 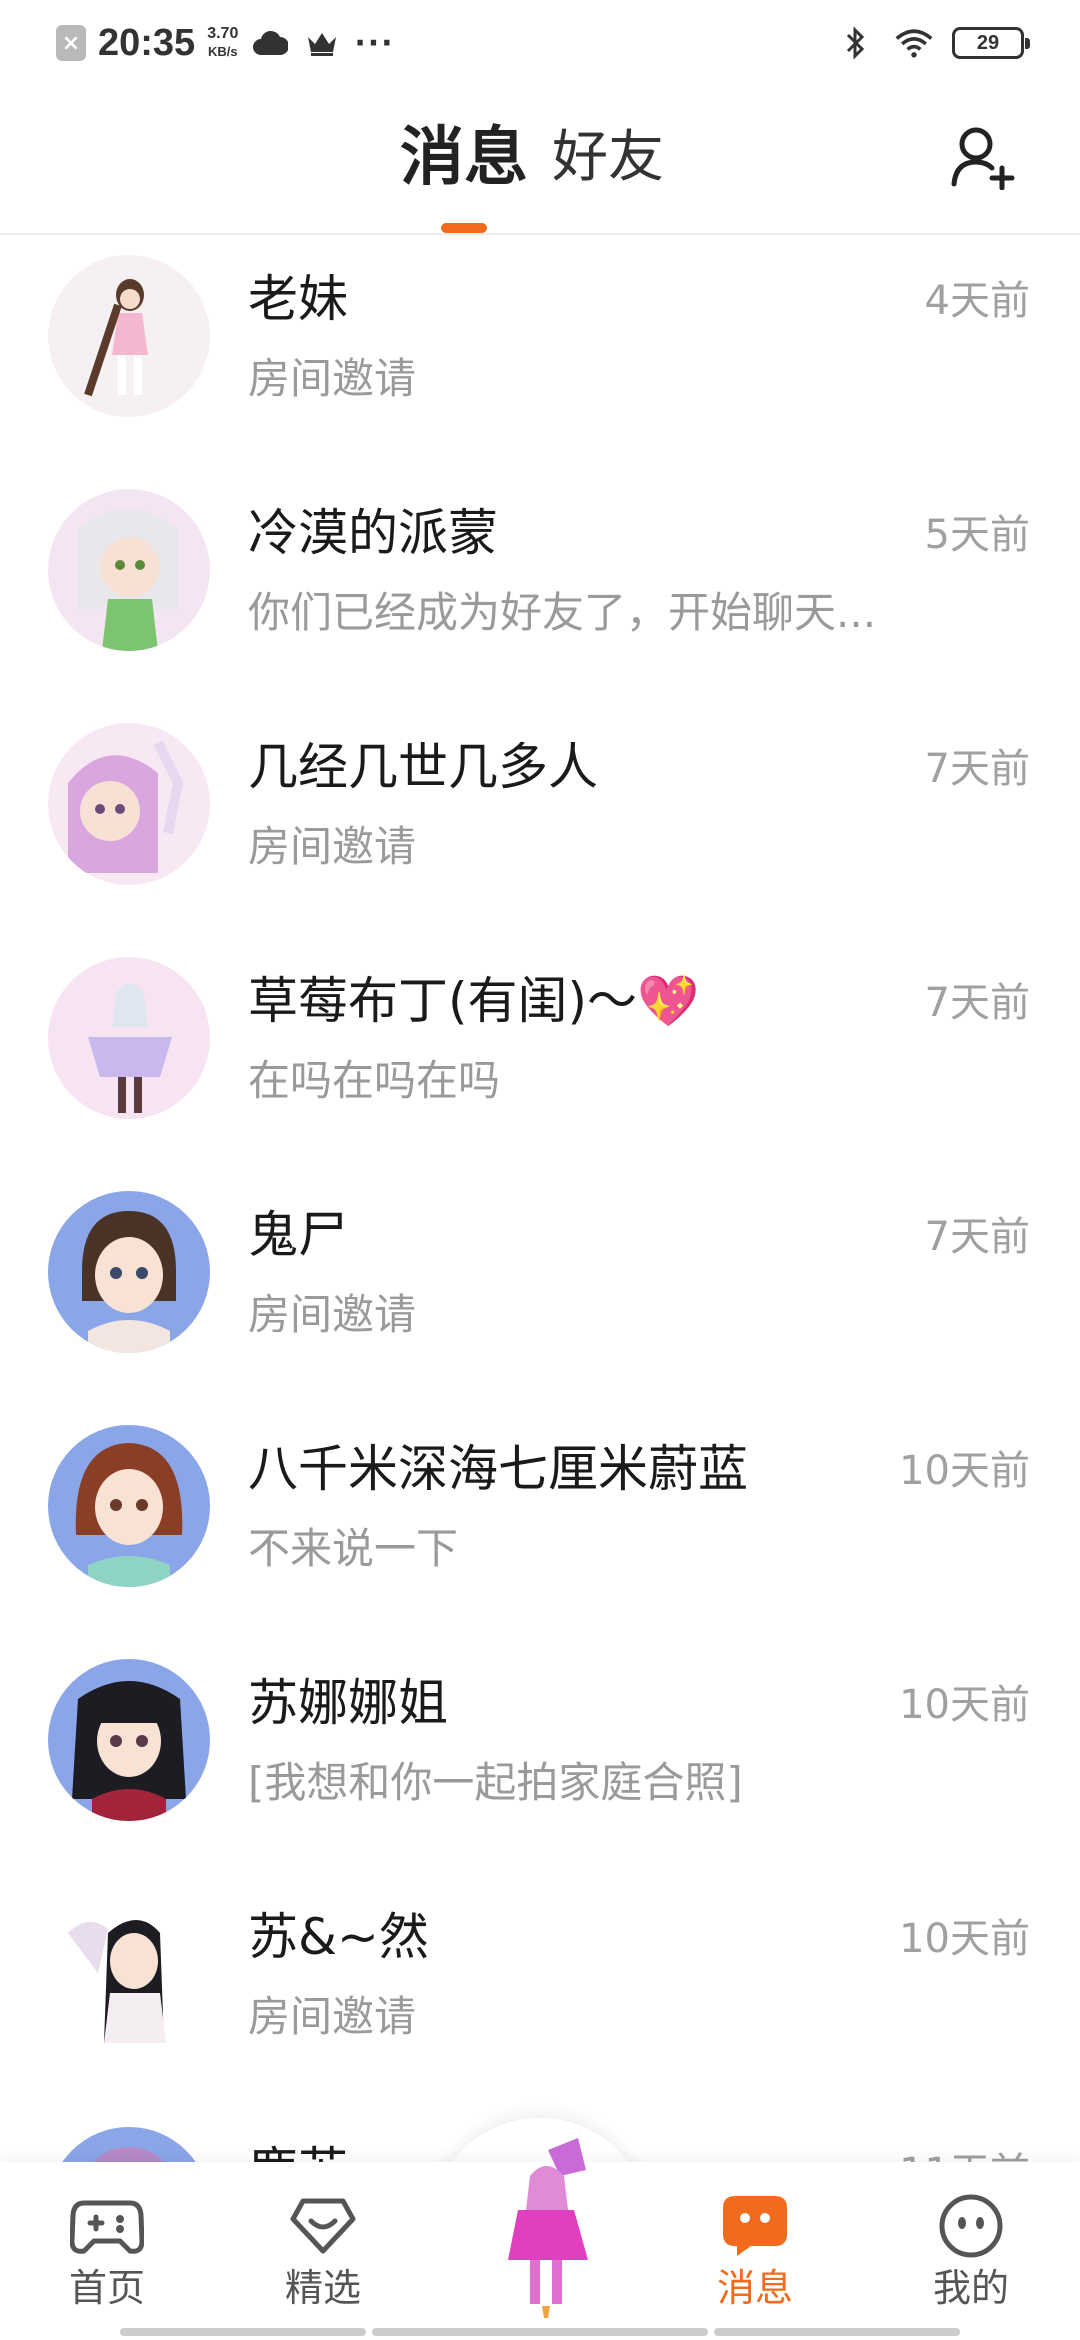 What do you see at coordinates (914, 43) in the screenshot?
I see `wifi-icon` at bounding box center [914, 43].